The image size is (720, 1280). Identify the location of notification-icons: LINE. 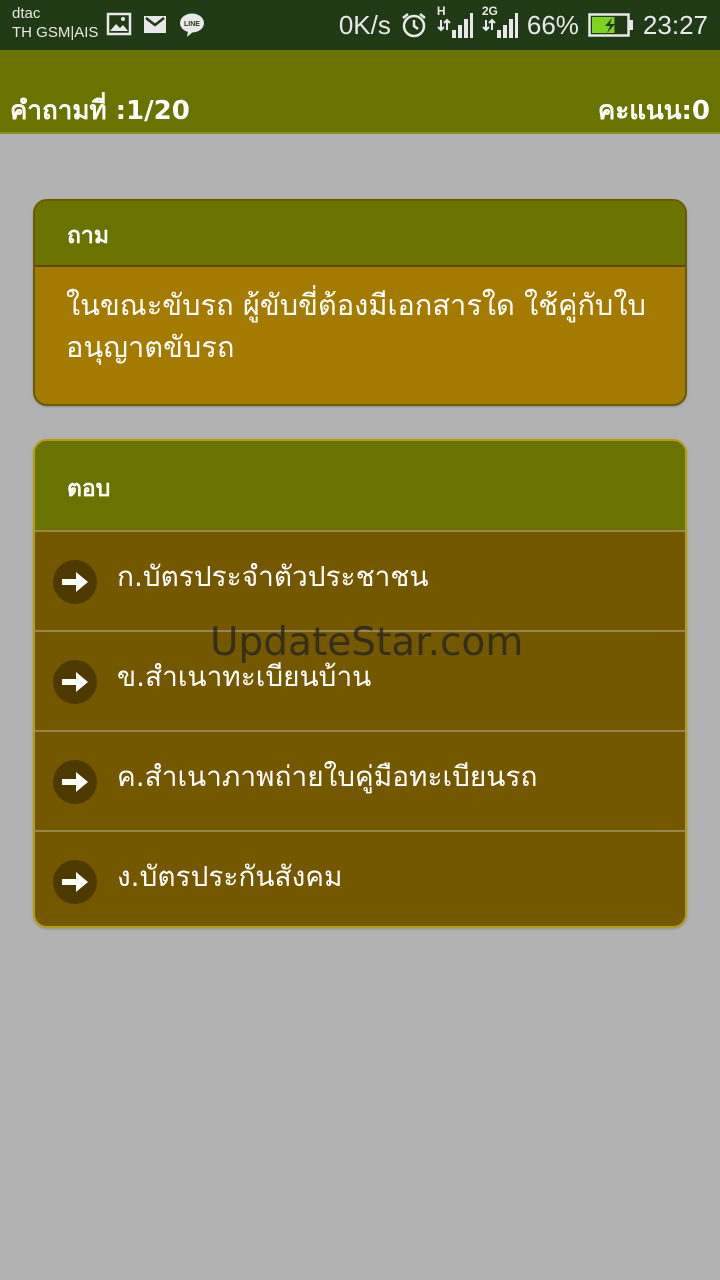
(156, 25).